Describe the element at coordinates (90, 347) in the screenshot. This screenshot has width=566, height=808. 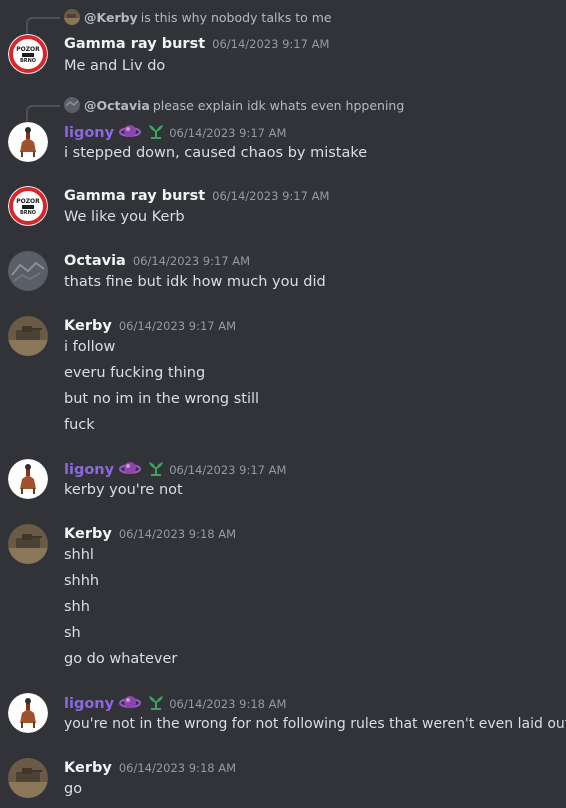
I see `message-line: i follow` at that location.